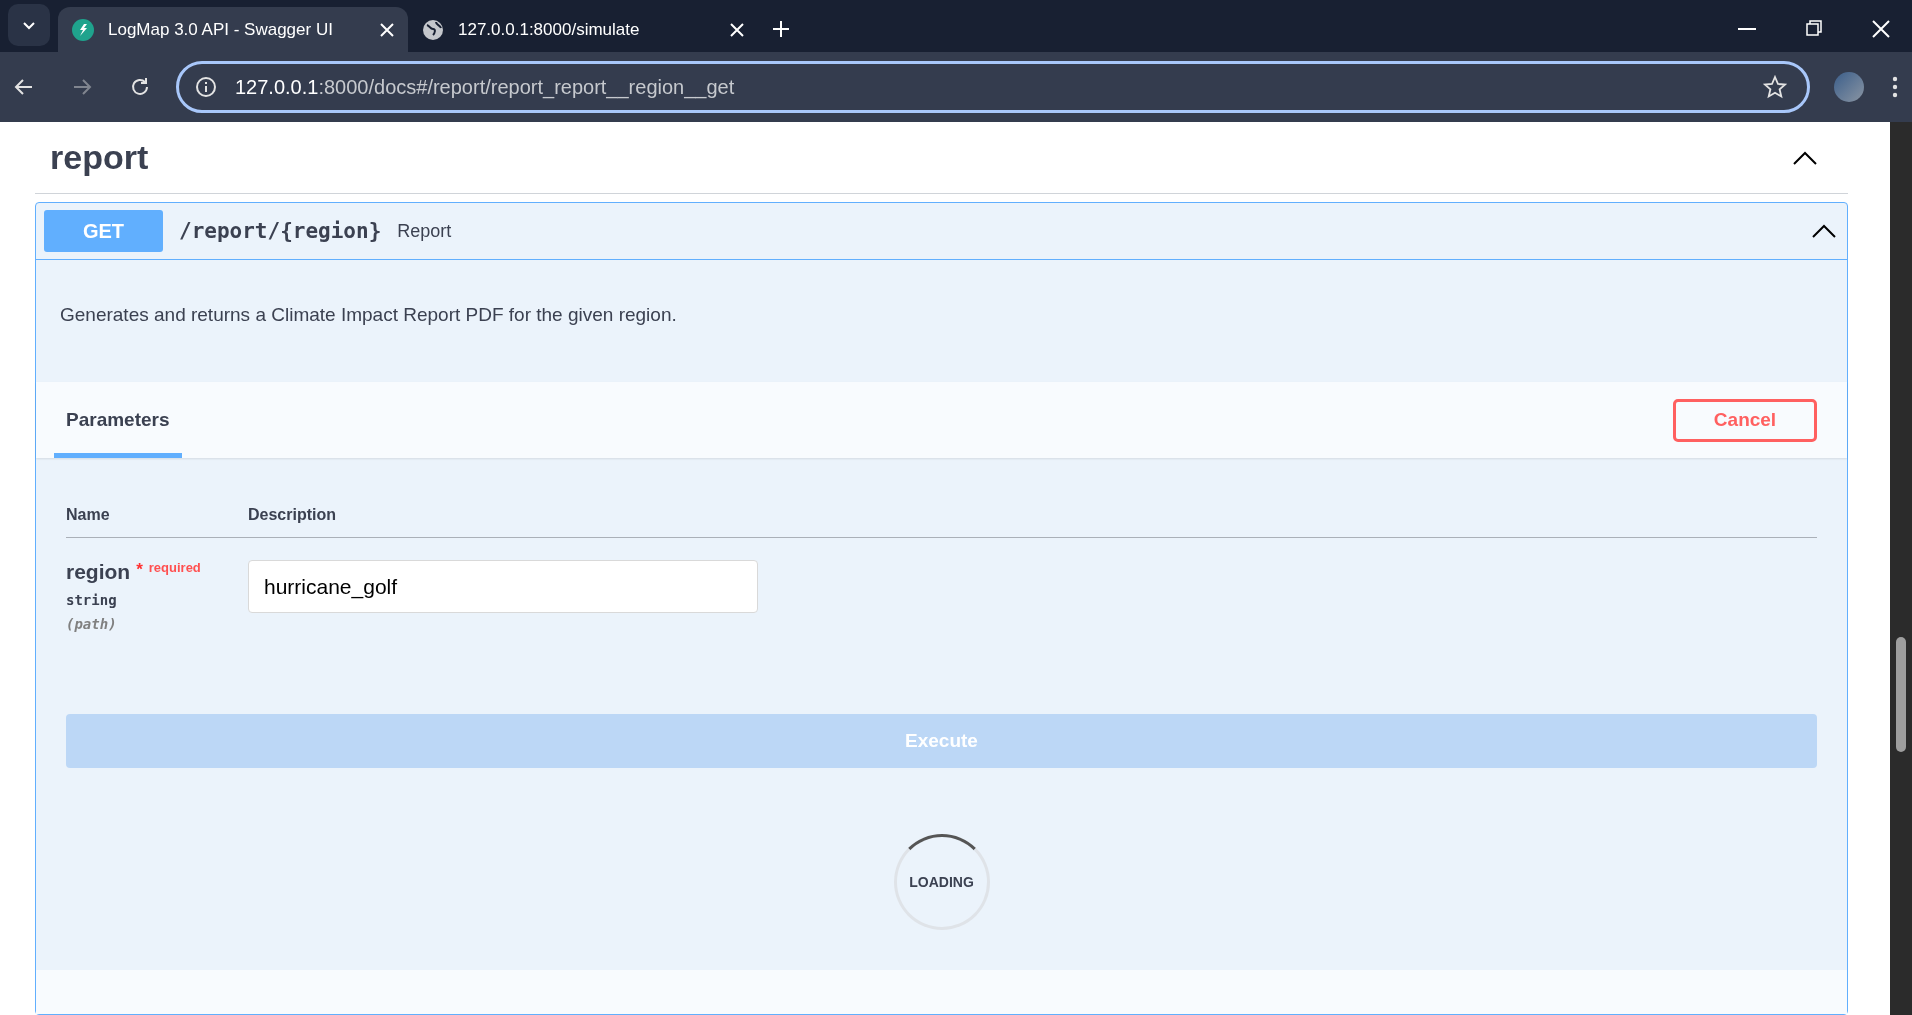 Image resolution: width=1912 pixels, height=1015 pixels. I want to click on endpoint-path: /report/{region}, so click(280, 231).